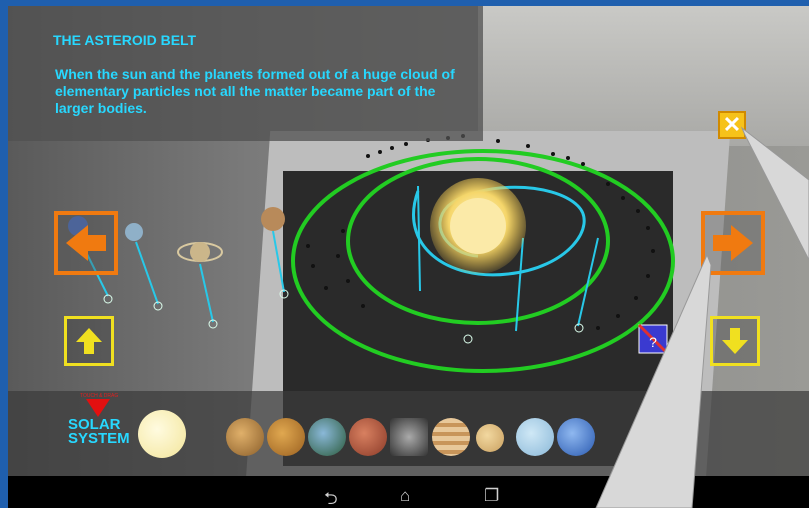 The image size is (809, 508). What do you see at coordinates (774, 193) in the screenshot?
I see `callout-pointer-close` at bounding box center [774, 193].